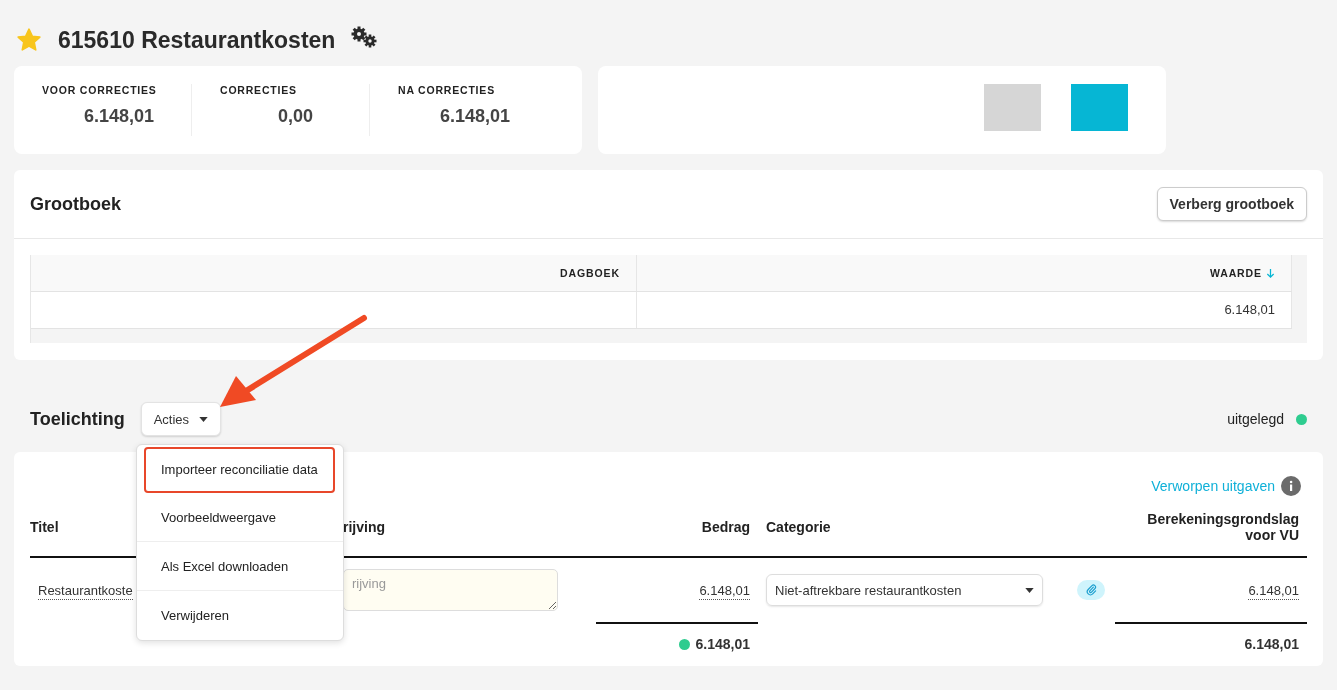  What do you see at coordinates (725, 527) in the screenshot?
I see `column-header: Bedrag` at bounding box center [725, 527].